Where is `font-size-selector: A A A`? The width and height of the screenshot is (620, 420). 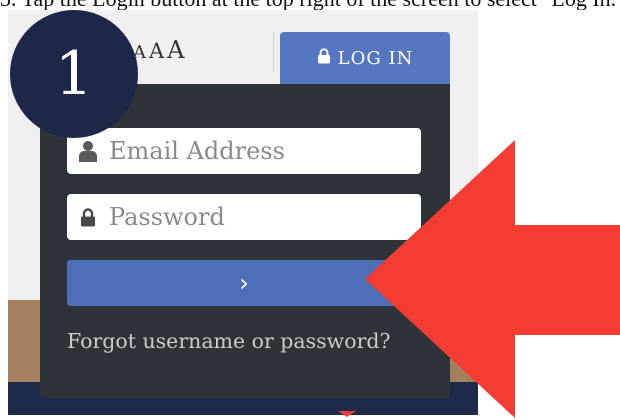 font-size-selector: A A A is located at coordinates (159, 51).